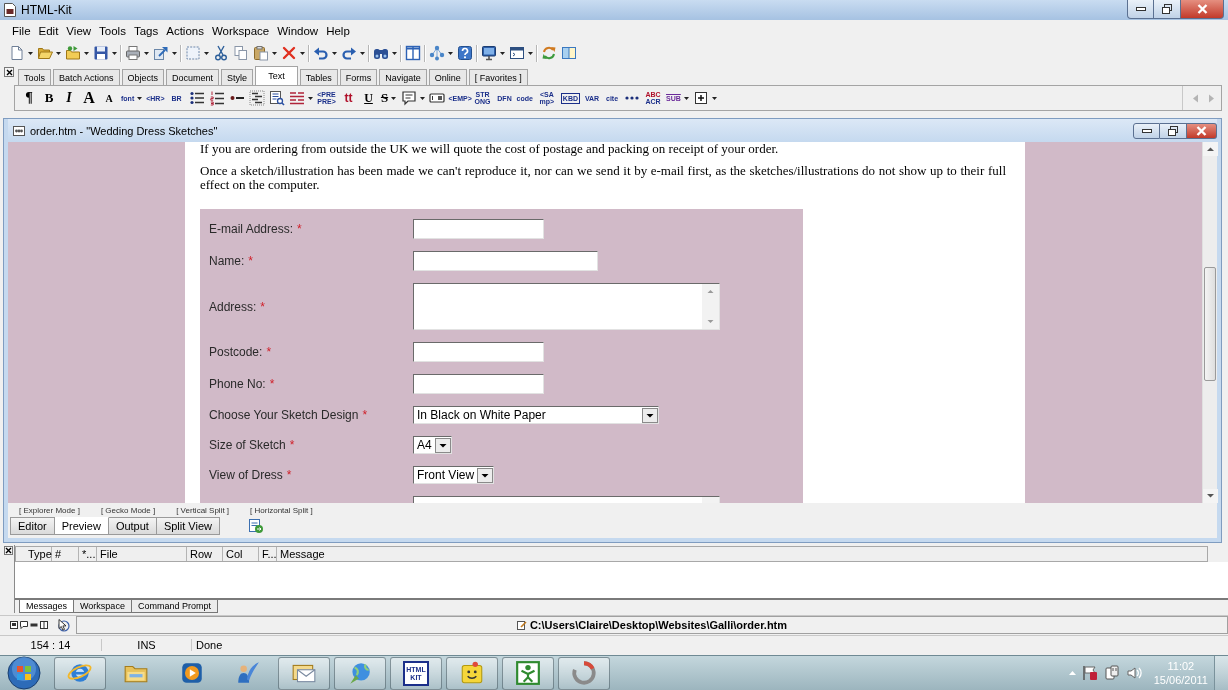 The height and width of the screenshot is (690, 1228). I want to click on columns-icon, so click(44, 624).